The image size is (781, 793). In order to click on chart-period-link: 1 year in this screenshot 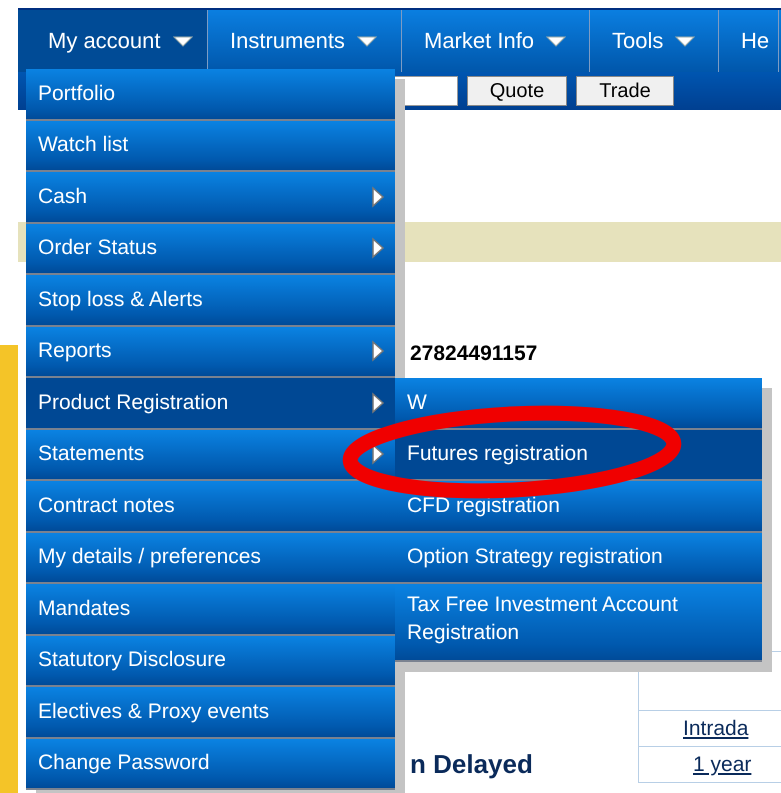, I will do `click(722, 764)`.